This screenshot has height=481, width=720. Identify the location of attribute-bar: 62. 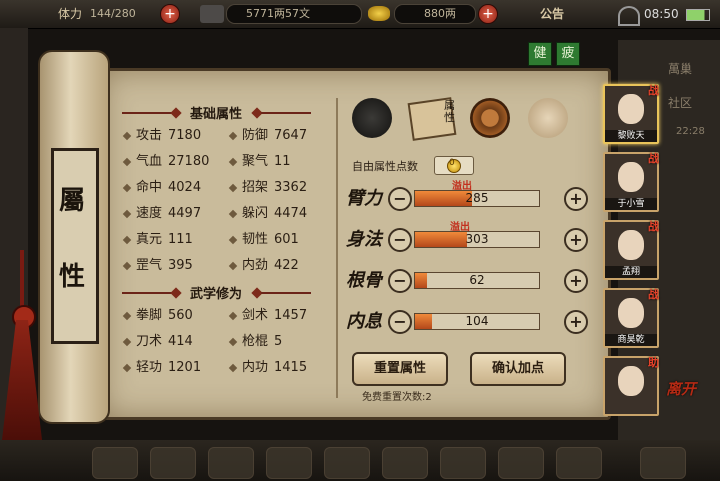
(477, 280).